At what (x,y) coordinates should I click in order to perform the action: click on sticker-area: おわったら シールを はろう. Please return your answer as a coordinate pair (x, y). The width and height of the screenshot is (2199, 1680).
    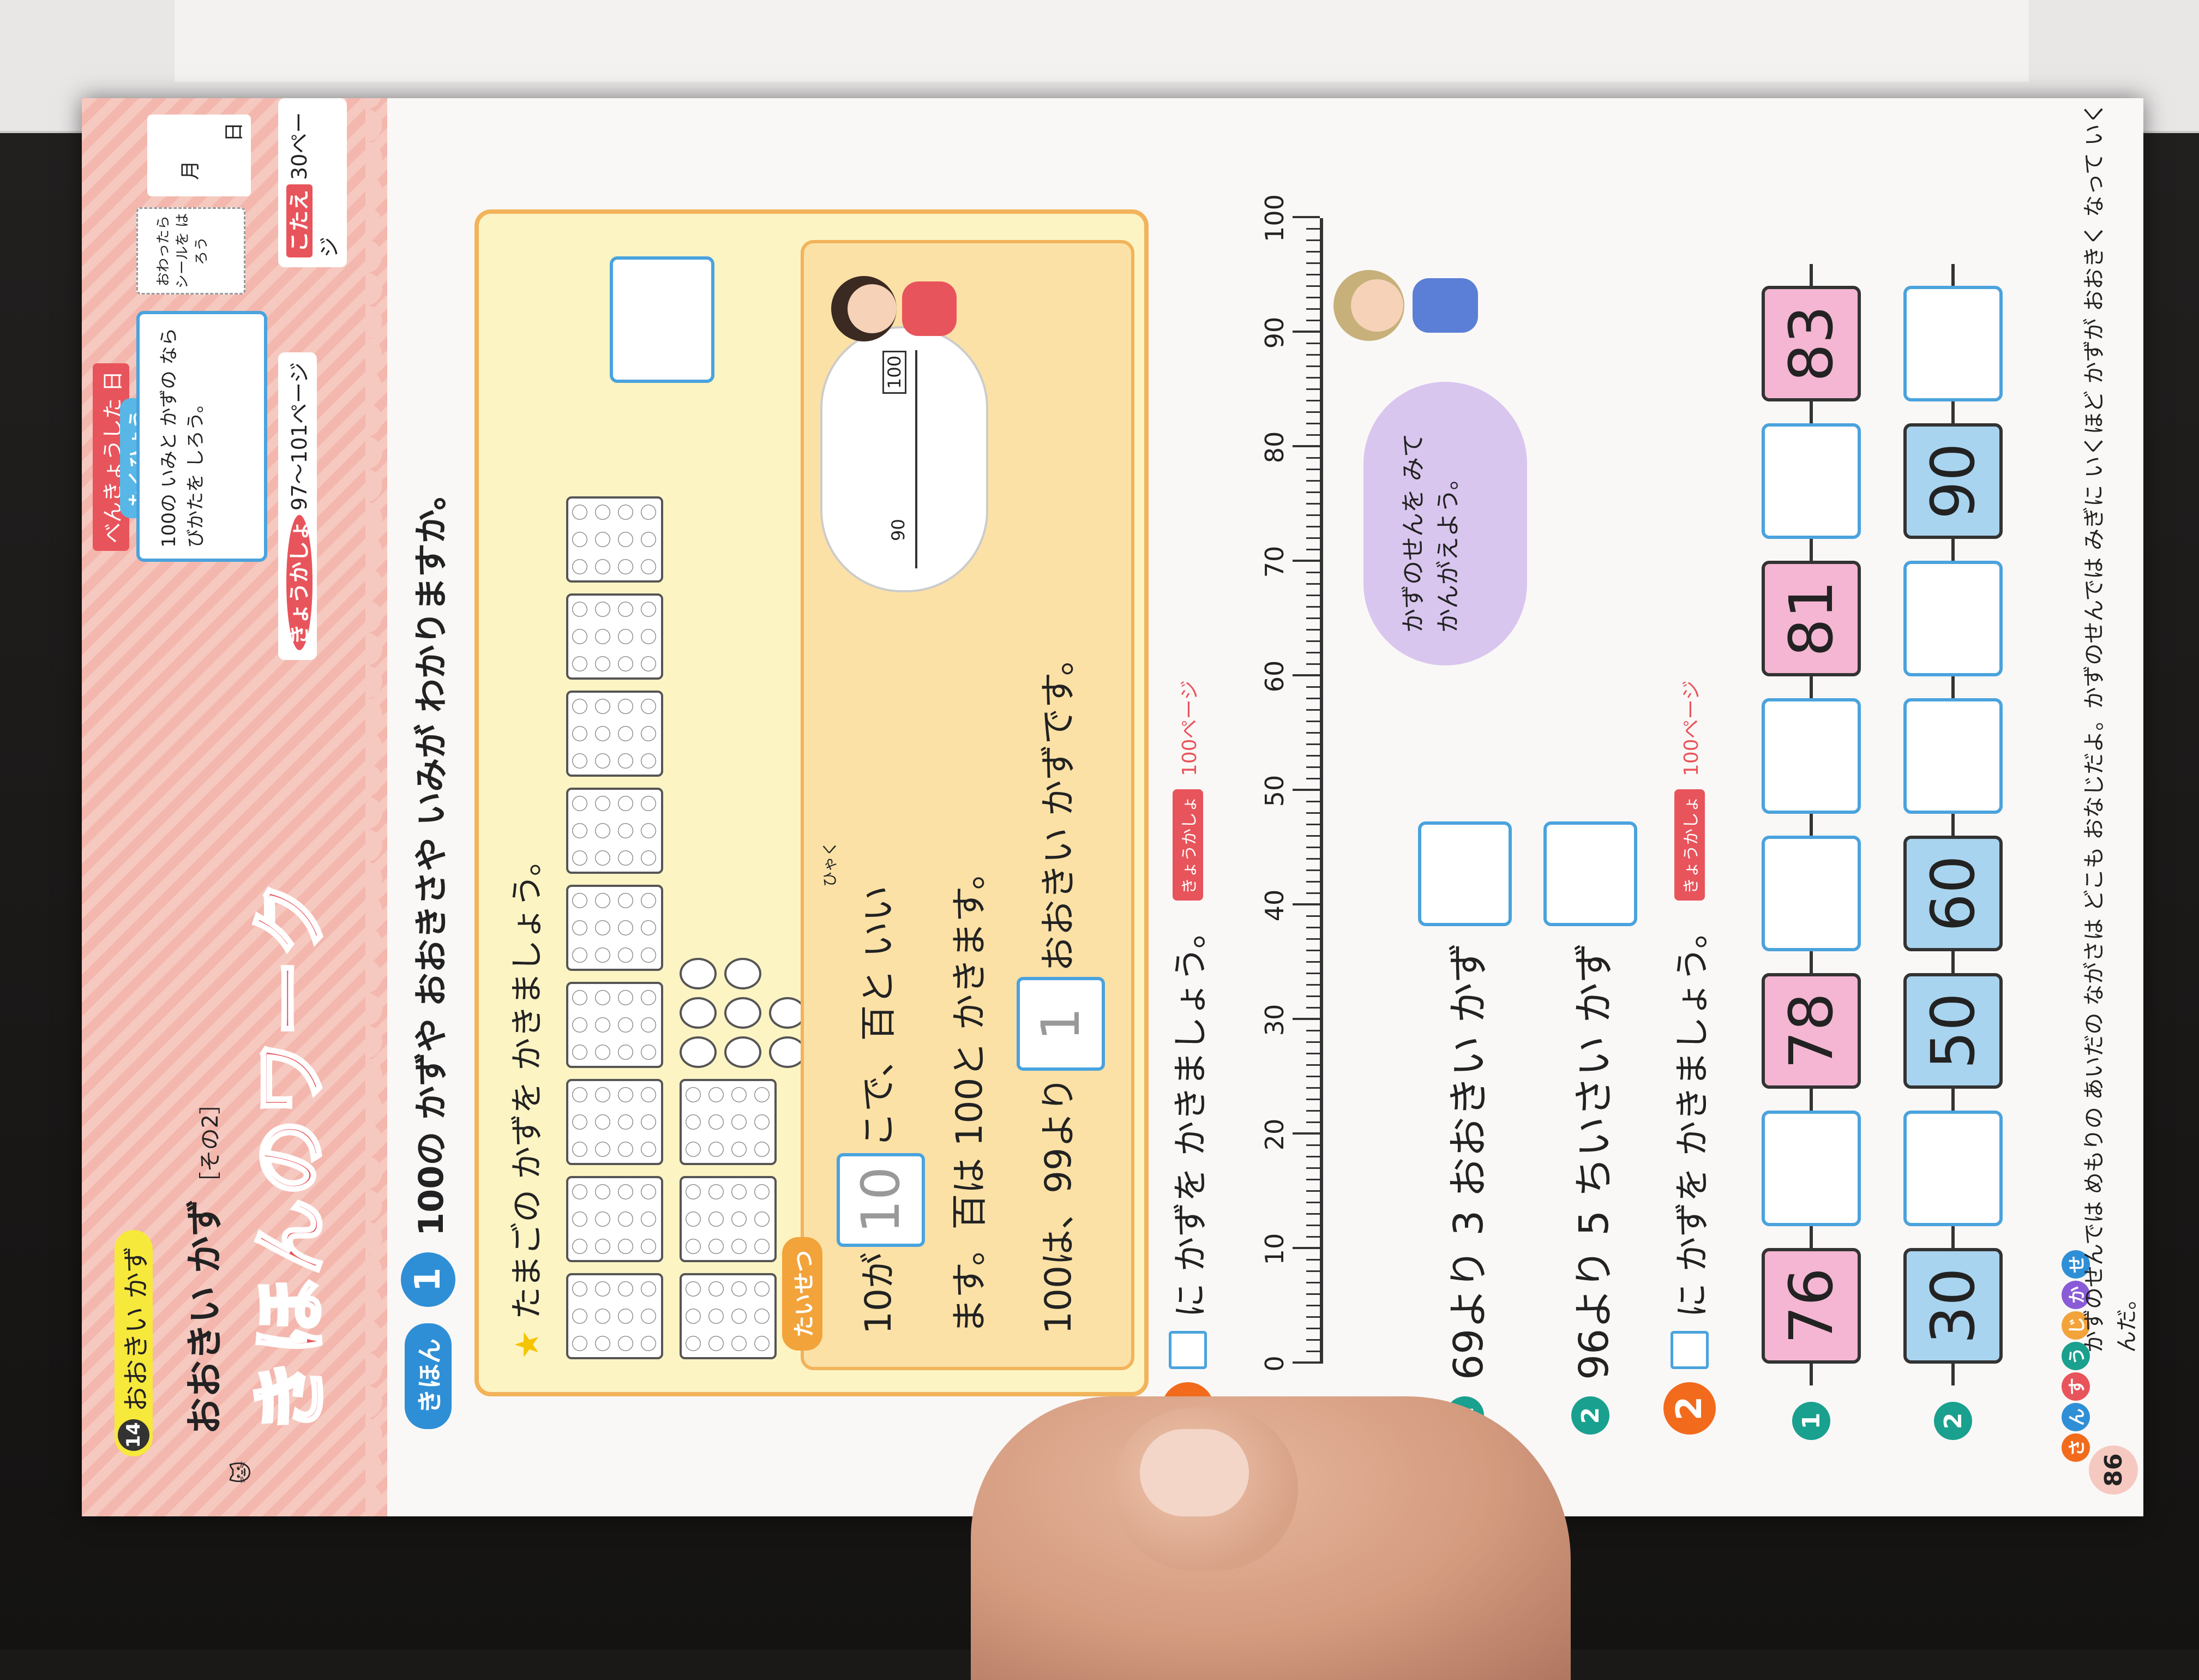
    Looking at the image, I should click on (190, 251).